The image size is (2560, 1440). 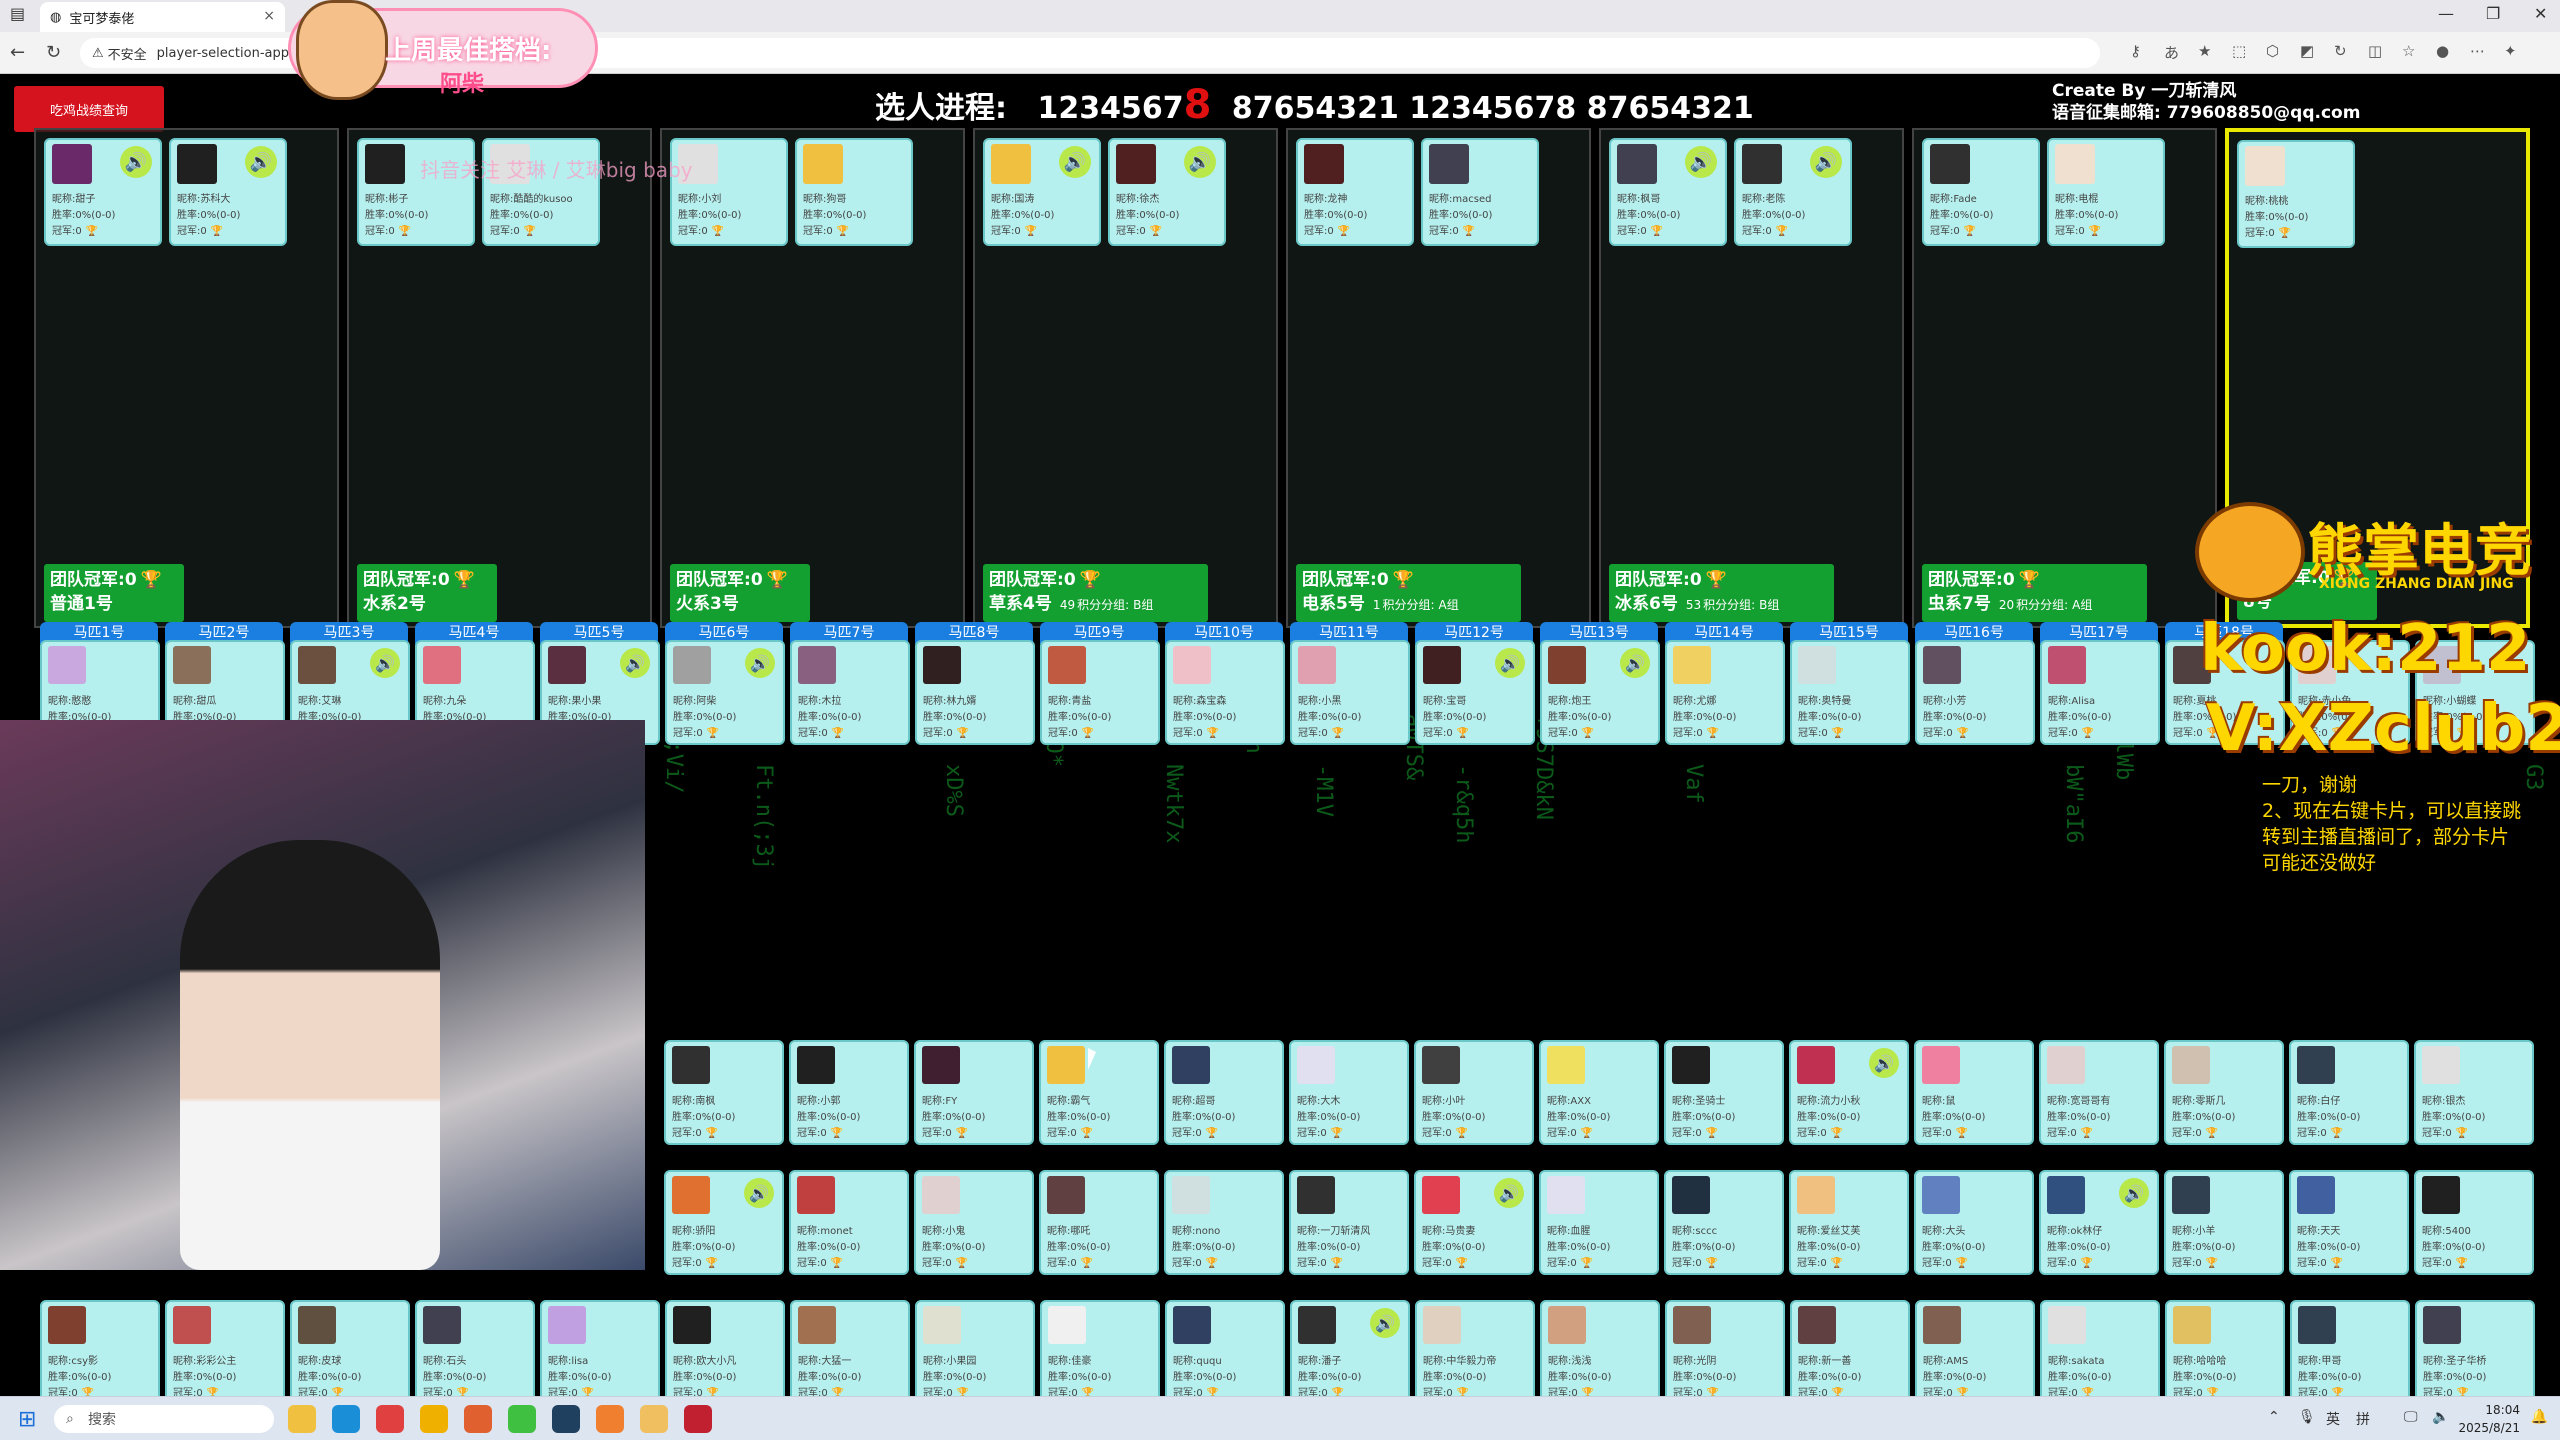 I want to click on wechat-icon, so click(x=522, y=1419).